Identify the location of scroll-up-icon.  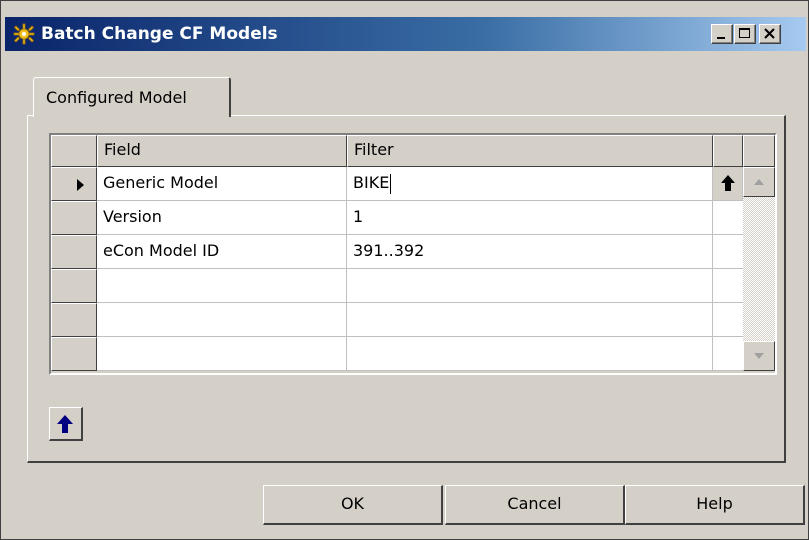
(759, 182).